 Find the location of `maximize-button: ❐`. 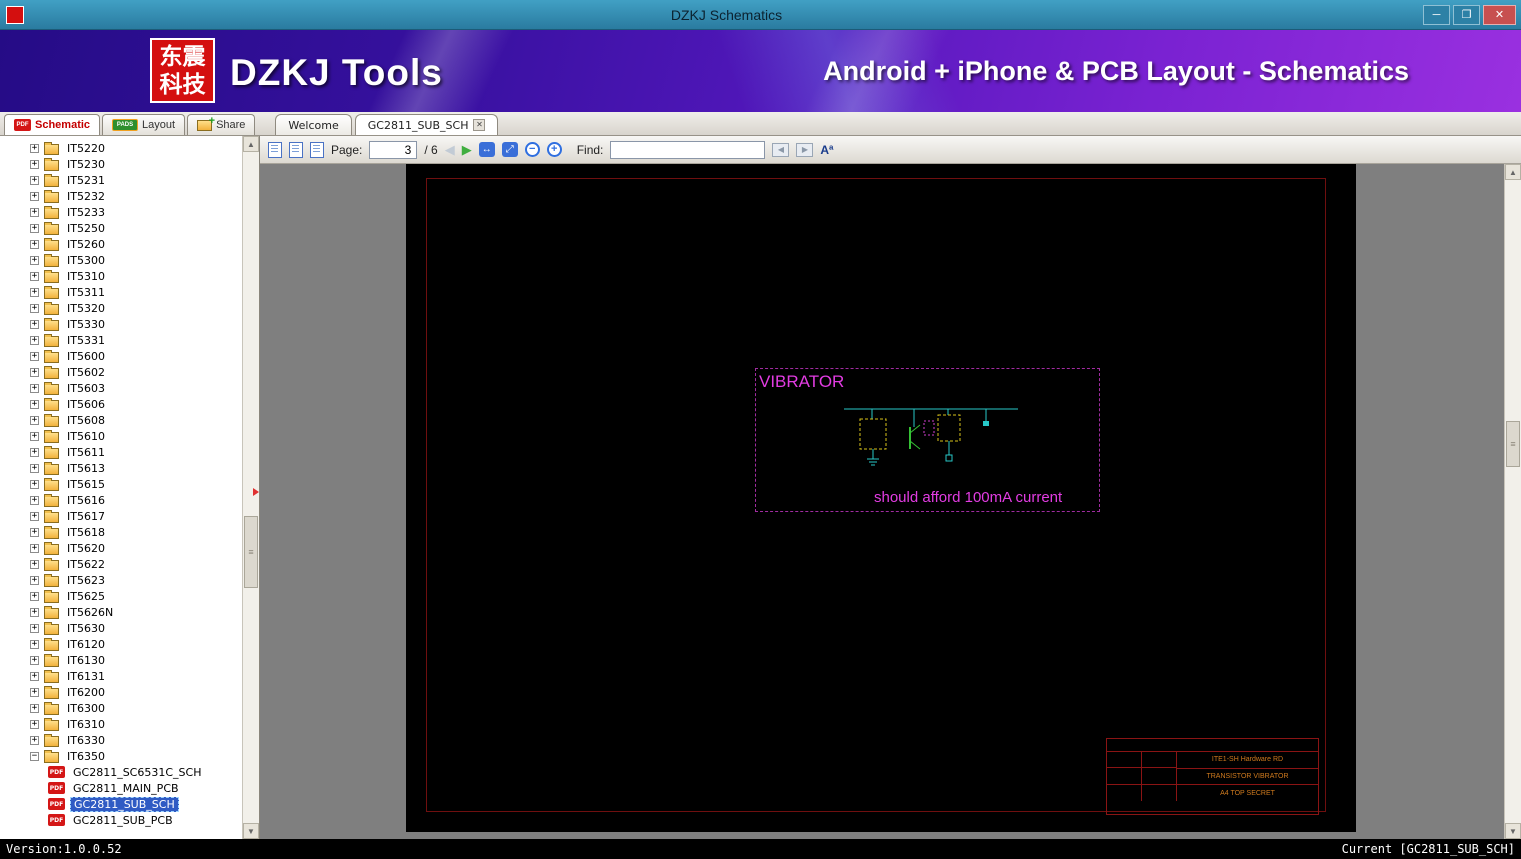

maximize-button: ❐ is located at coordinates (1466, 14).